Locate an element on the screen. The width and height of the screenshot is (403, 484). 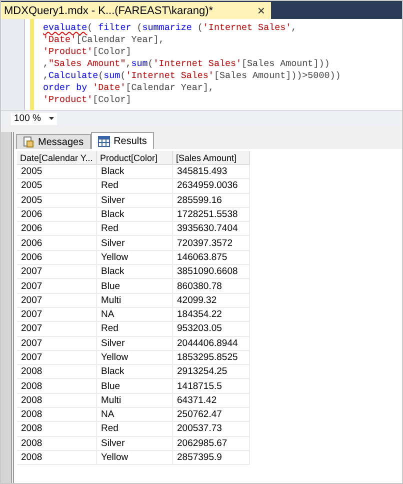
table-cell: 250762.47 is located at coordinates (211, 415).